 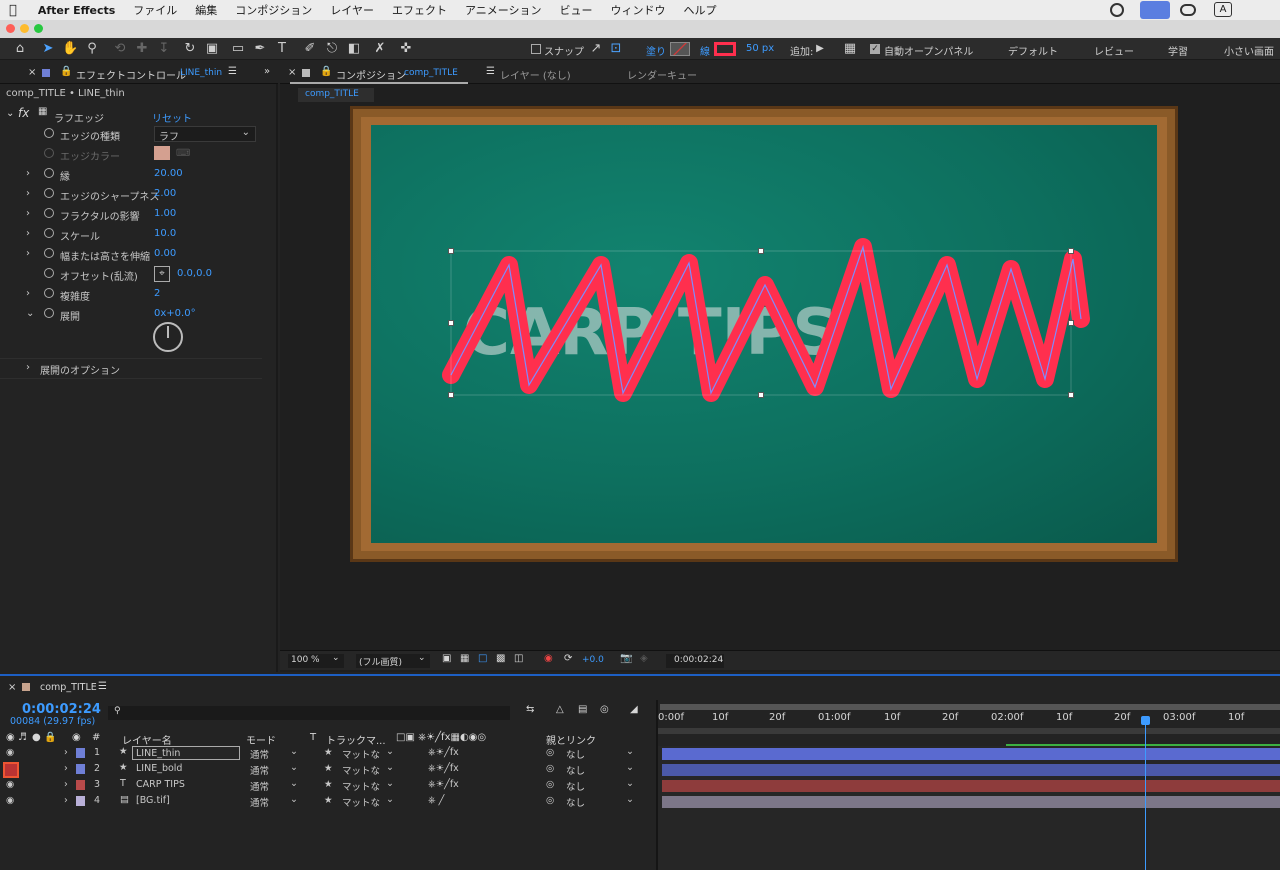 I want to click on fill-swatch, so click(x=680, y=49).